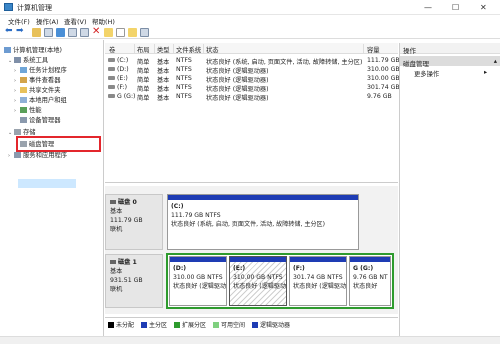 This screenshot has width=500, height=344. Describe the element at coordinates (163, 49) in the screenshot. I see `col-type: 类型` at that location.